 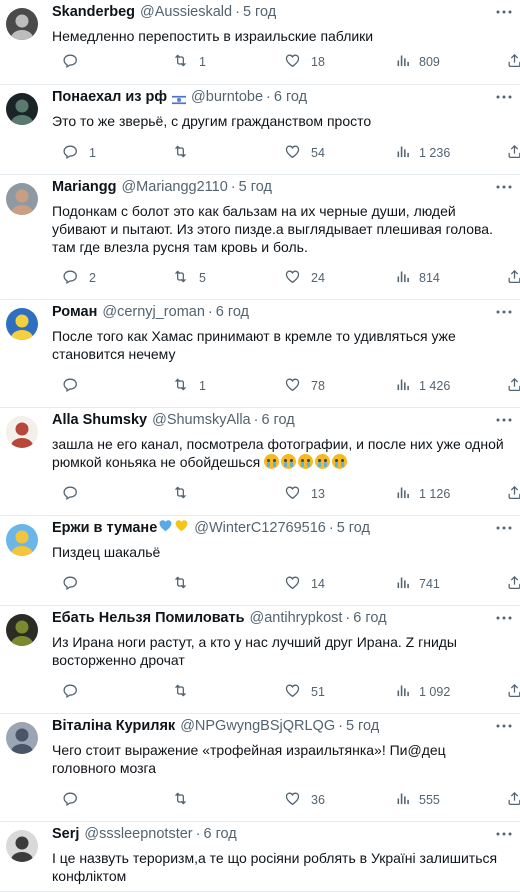 I want to click on share-icon, so click(x=513, y=692).